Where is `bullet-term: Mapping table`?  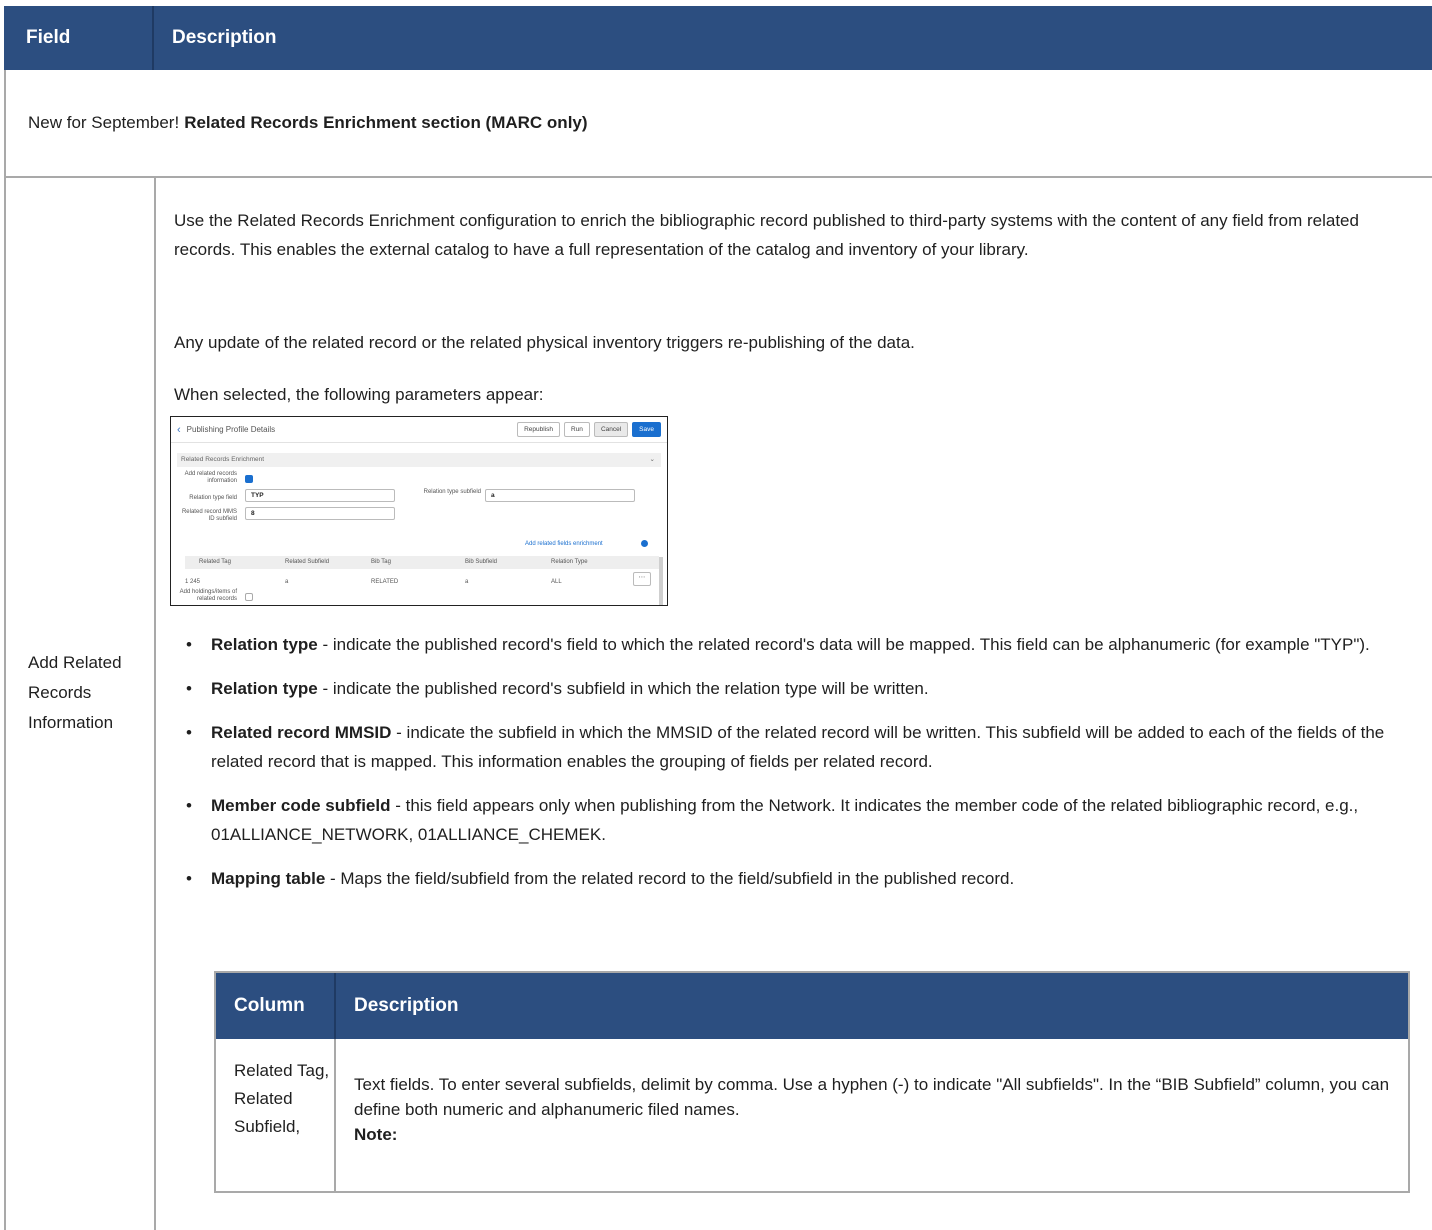 bullet-term: Mapping table is located at coordinates (268, 878).